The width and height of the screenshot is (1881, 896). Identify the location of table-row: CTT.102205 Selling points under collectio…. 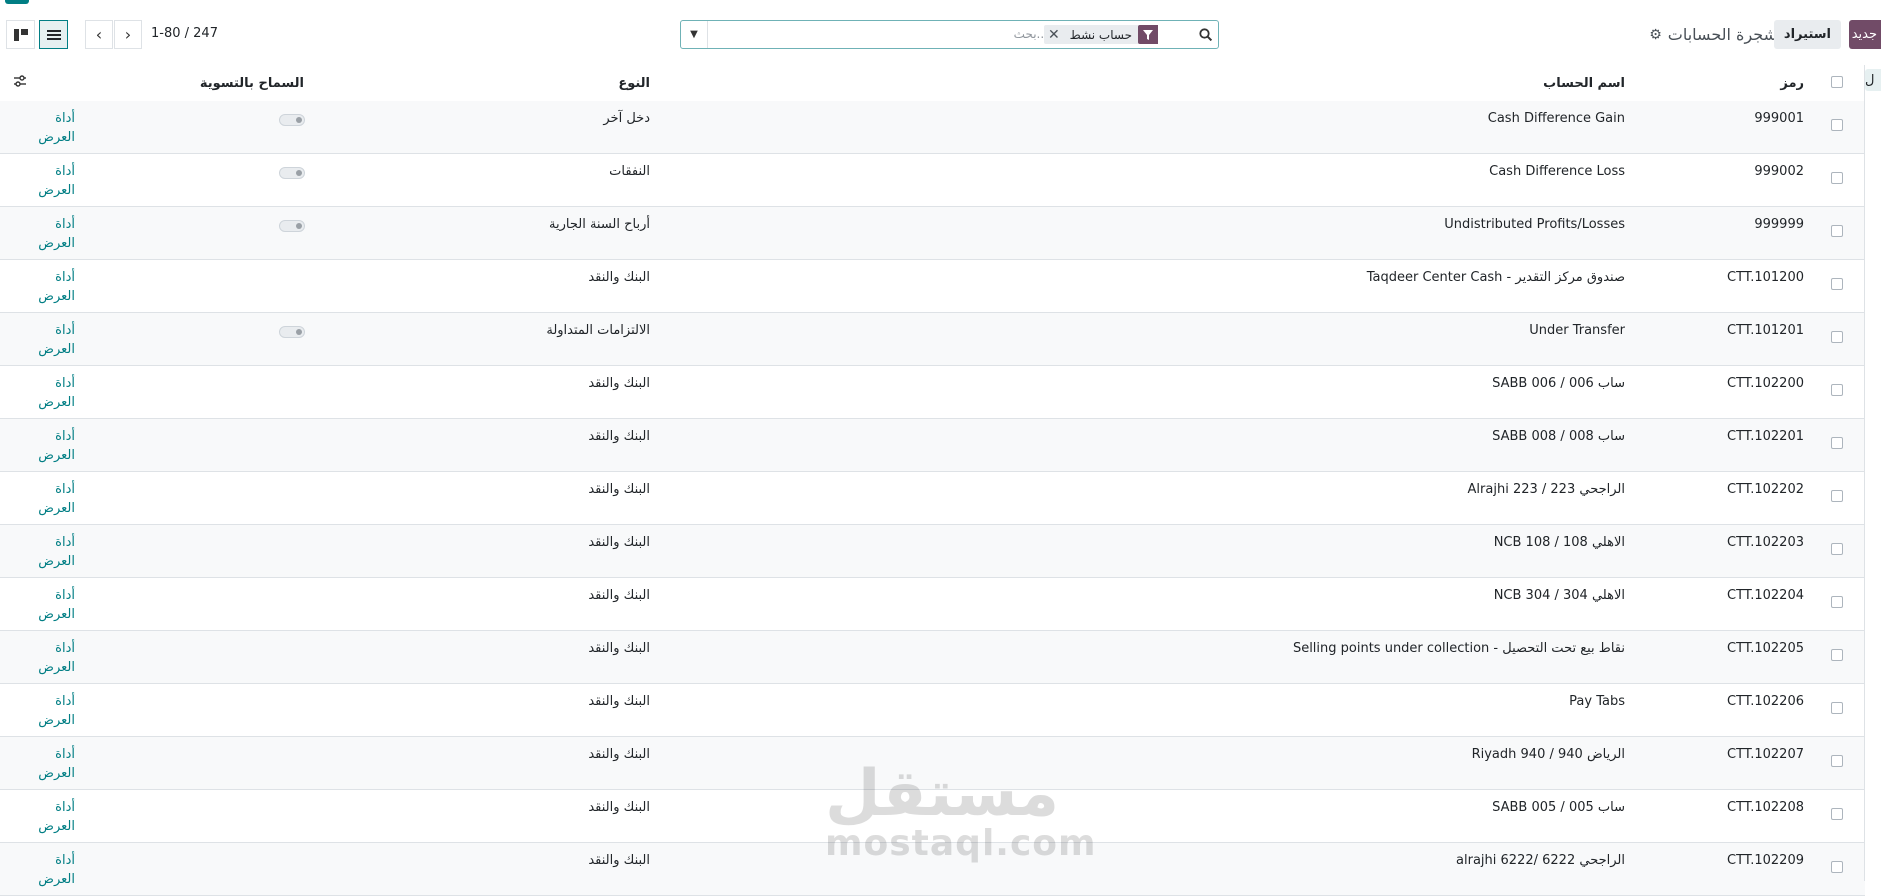
(932, 657).